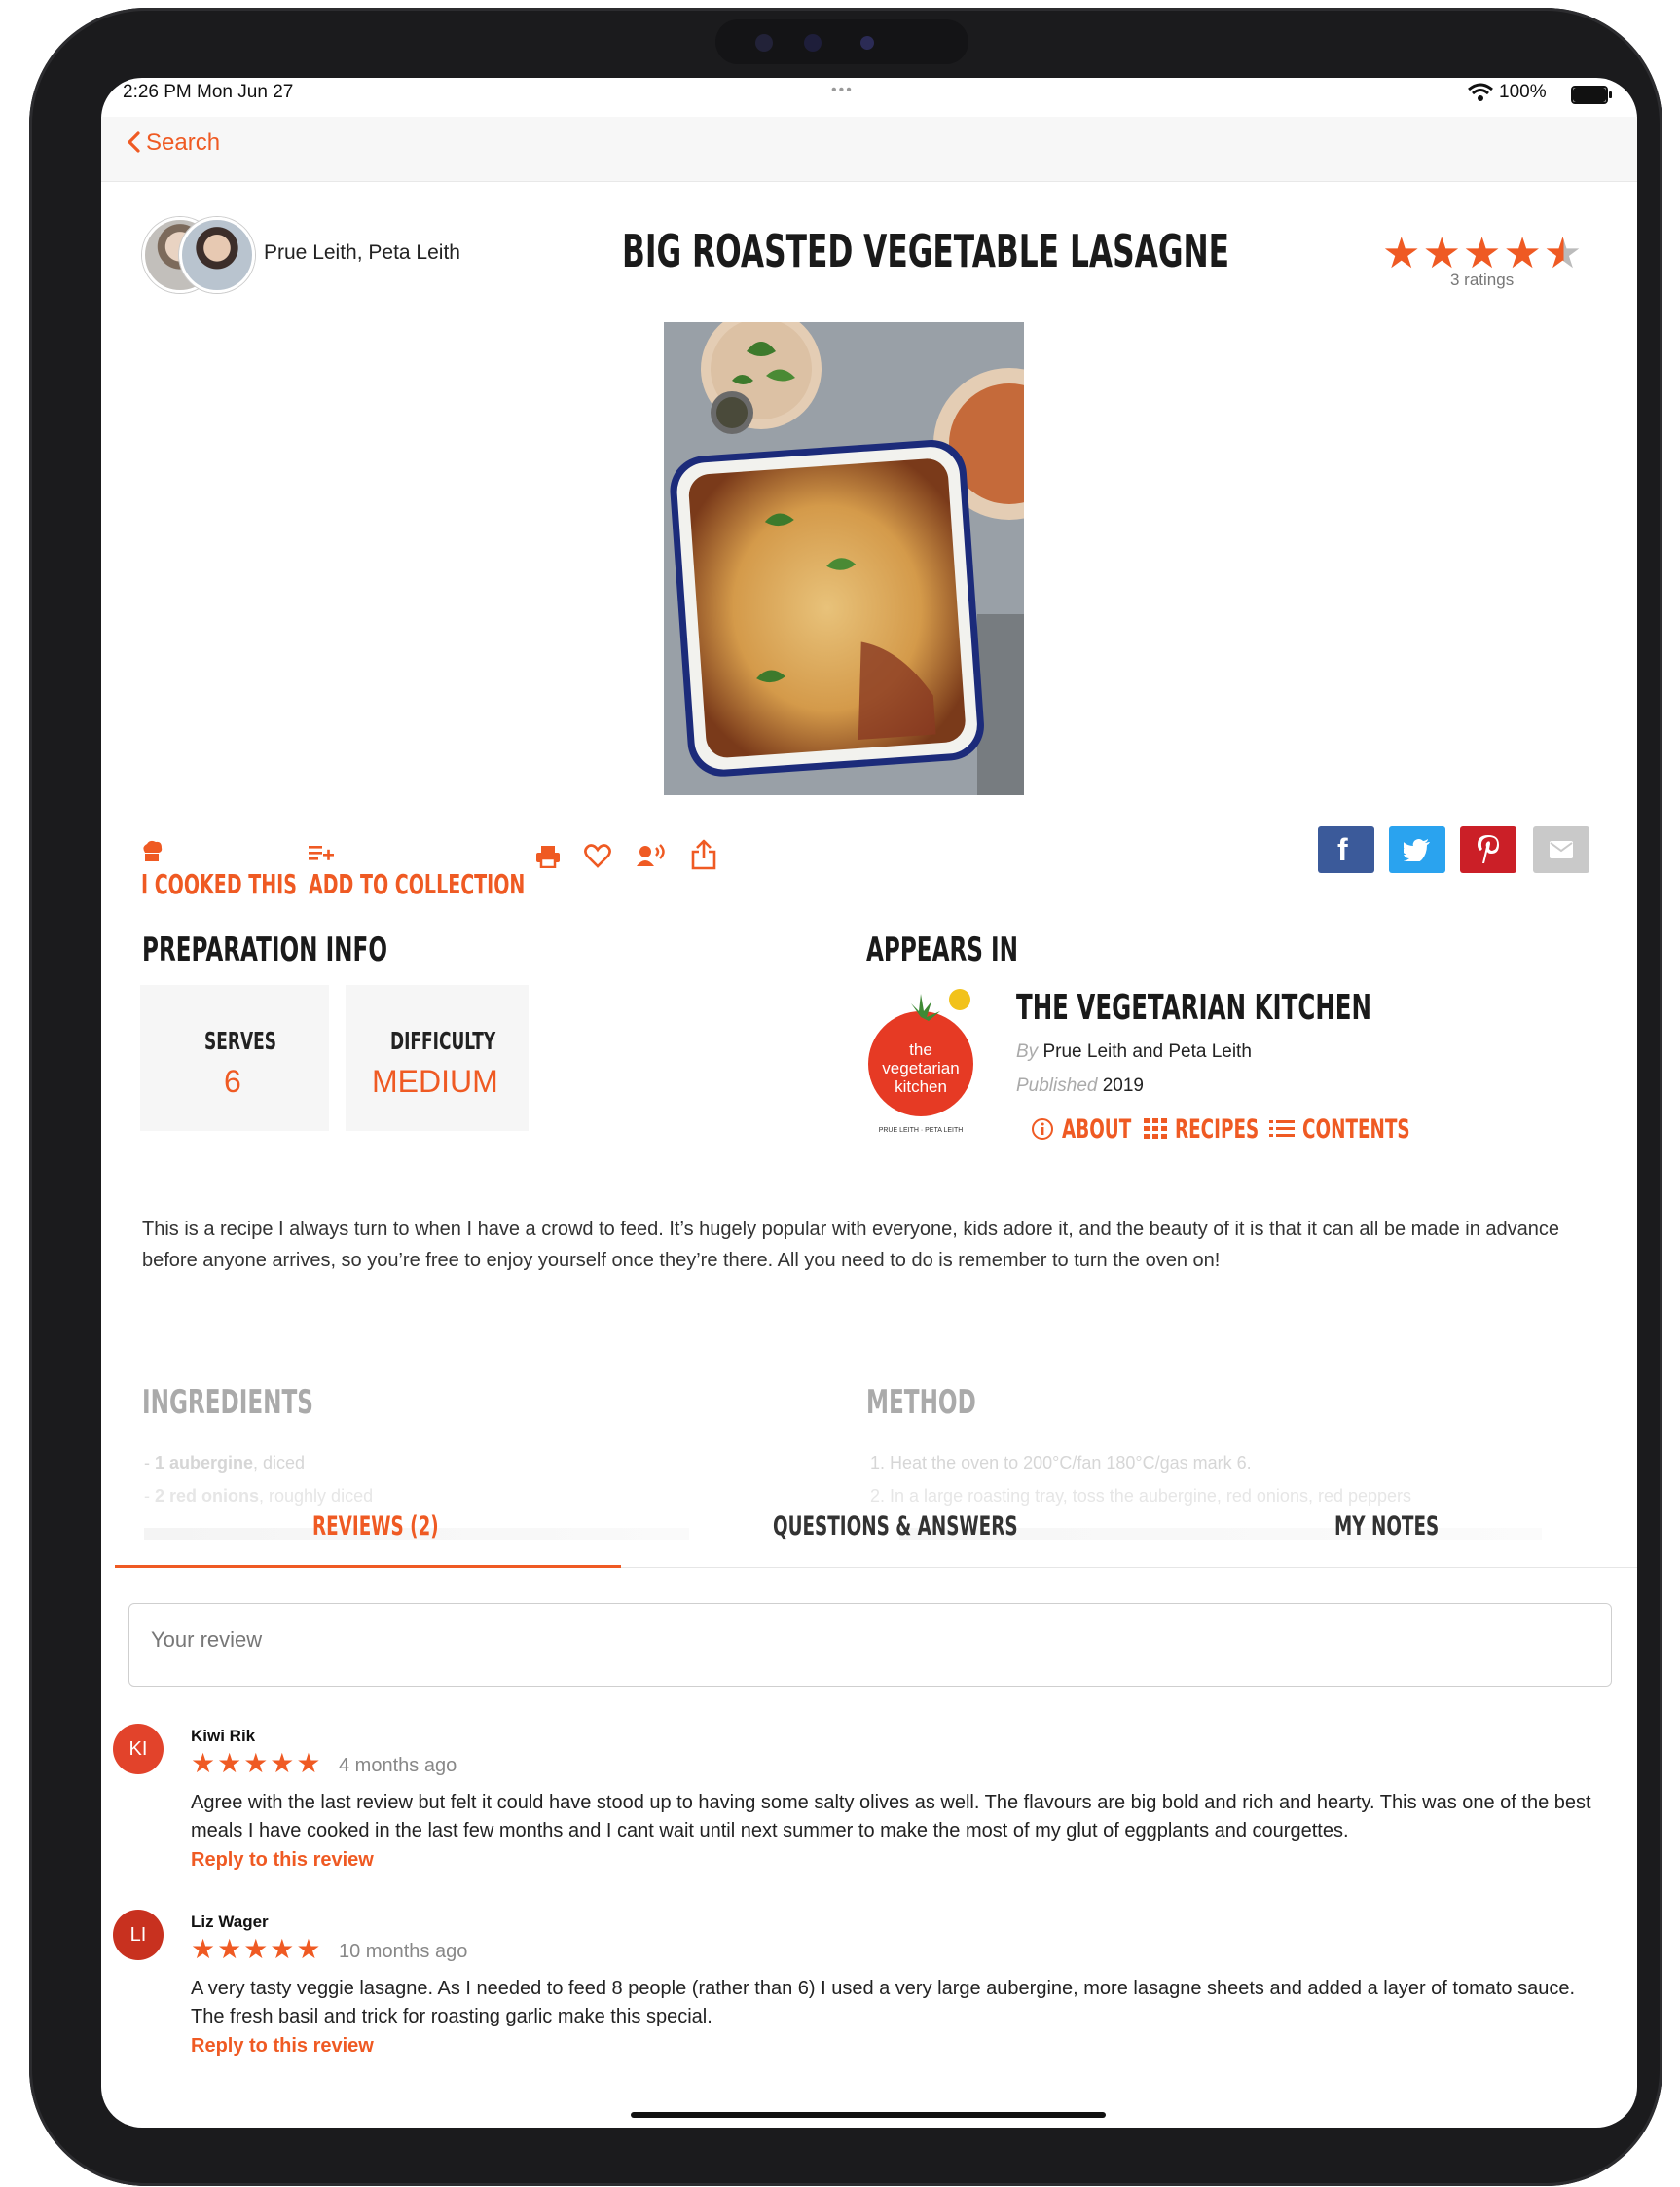  What do you see at coordinates (869, 149) in the screenshot?
I see `navigation-bar` at bounding box center [869, 149].